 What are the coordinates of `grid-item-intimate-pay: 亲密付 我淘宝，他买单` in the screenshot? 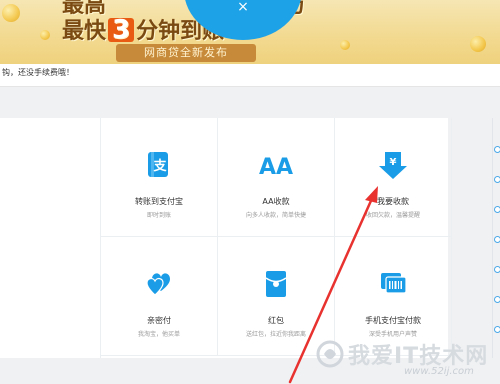 It's located at (159, 296).